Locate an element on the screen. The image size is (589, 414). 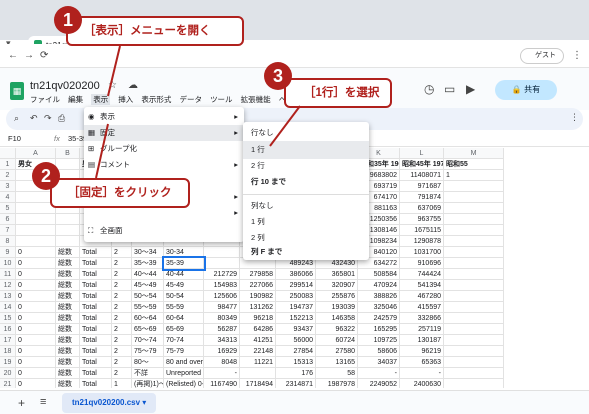
grid-cell: Unreported is located at coordinates (184, 373).